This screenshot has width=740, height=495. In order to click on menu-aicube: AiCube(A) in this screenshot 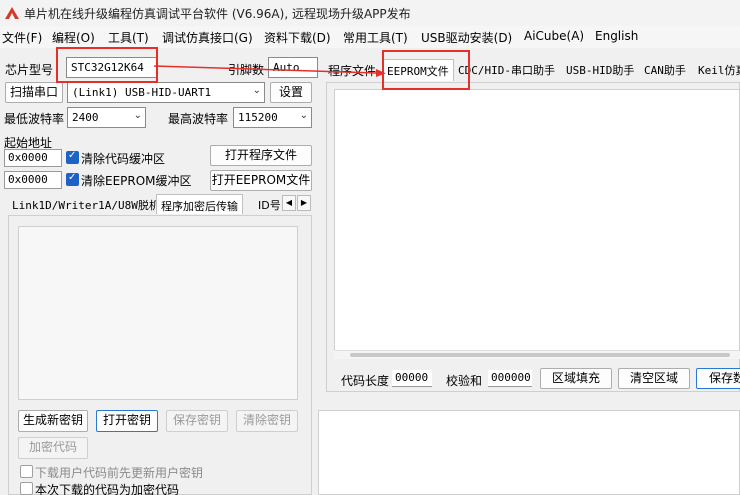, I will do `click(554, 36)`.